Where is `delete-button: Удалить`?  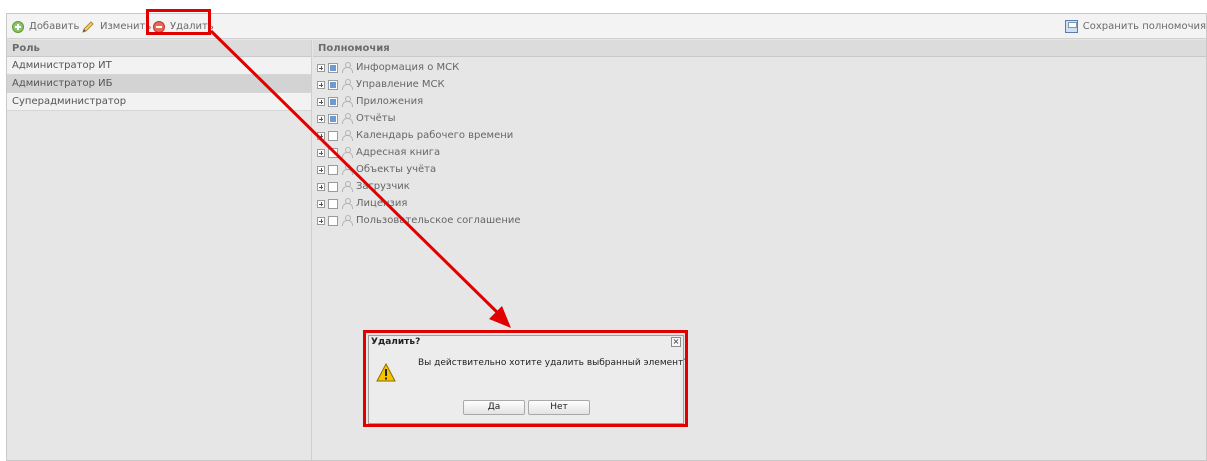
delete-button: Удалить is located at coordinates (183, 26).